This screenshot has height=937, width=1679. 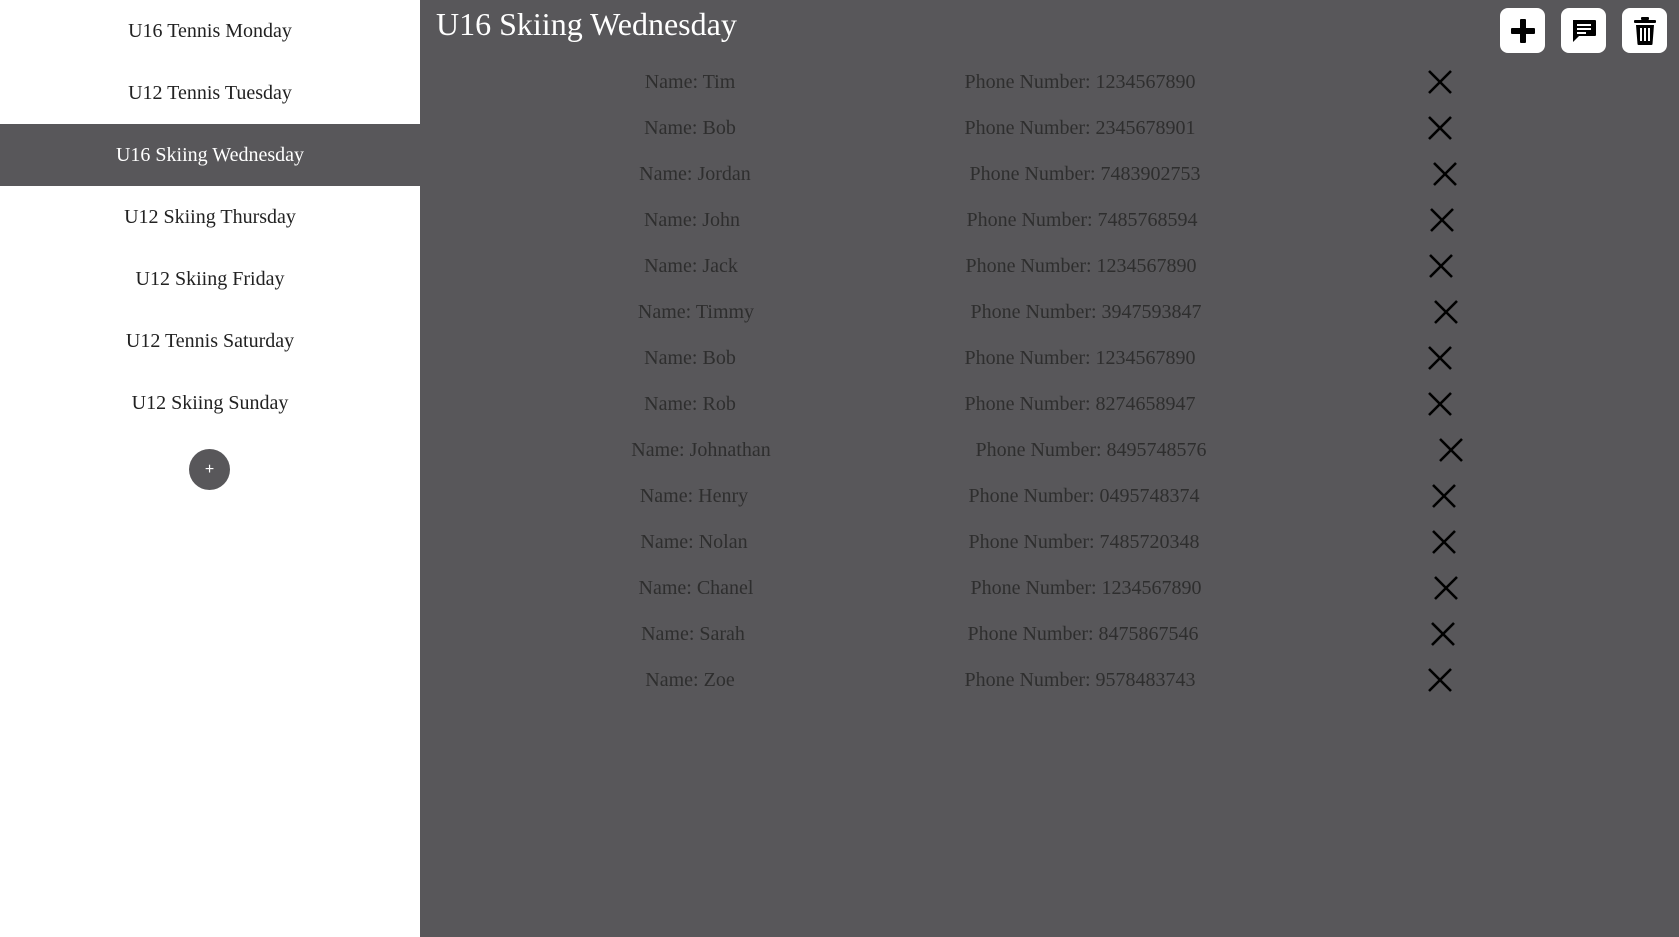 I want to click on member-name: Name: Nolan, so click(x=694, y=542).